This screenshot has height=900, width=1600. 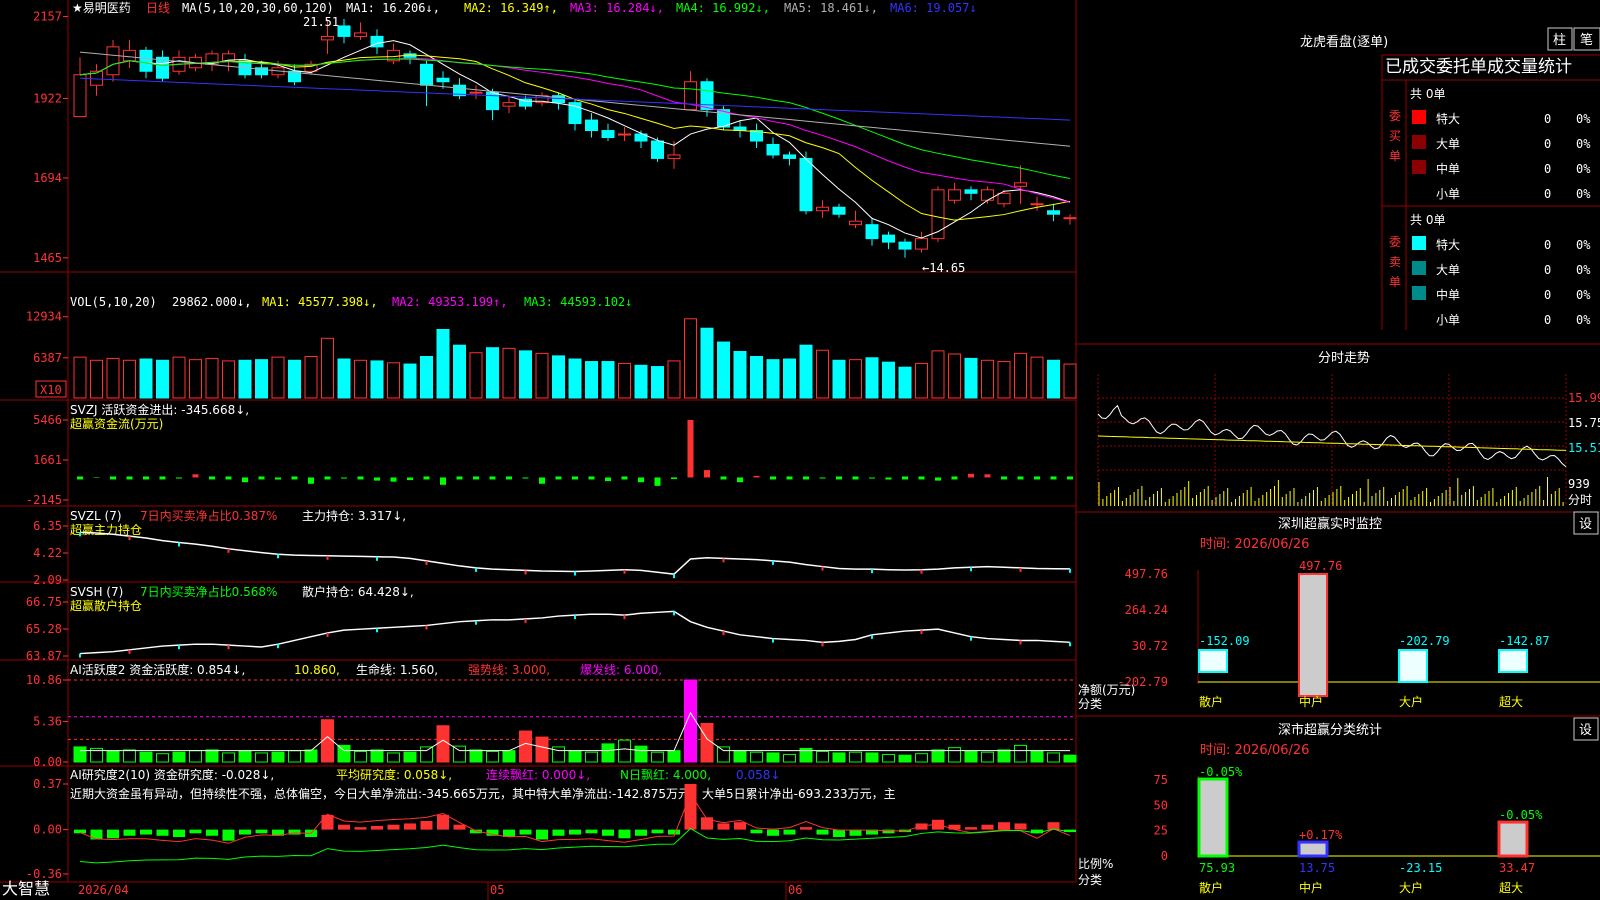 I want to click on btn-bi: 笔, so click(x=1586, y=40).